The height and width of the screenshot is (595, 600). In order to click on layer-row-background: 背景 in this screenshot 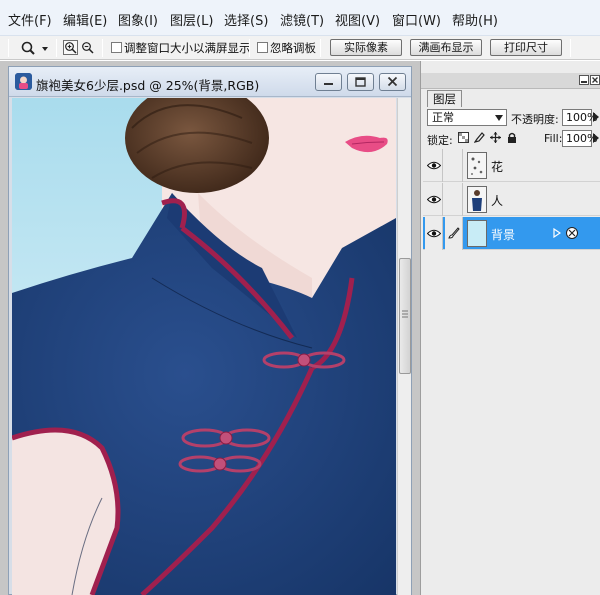, I will do `click(511, 233)`.